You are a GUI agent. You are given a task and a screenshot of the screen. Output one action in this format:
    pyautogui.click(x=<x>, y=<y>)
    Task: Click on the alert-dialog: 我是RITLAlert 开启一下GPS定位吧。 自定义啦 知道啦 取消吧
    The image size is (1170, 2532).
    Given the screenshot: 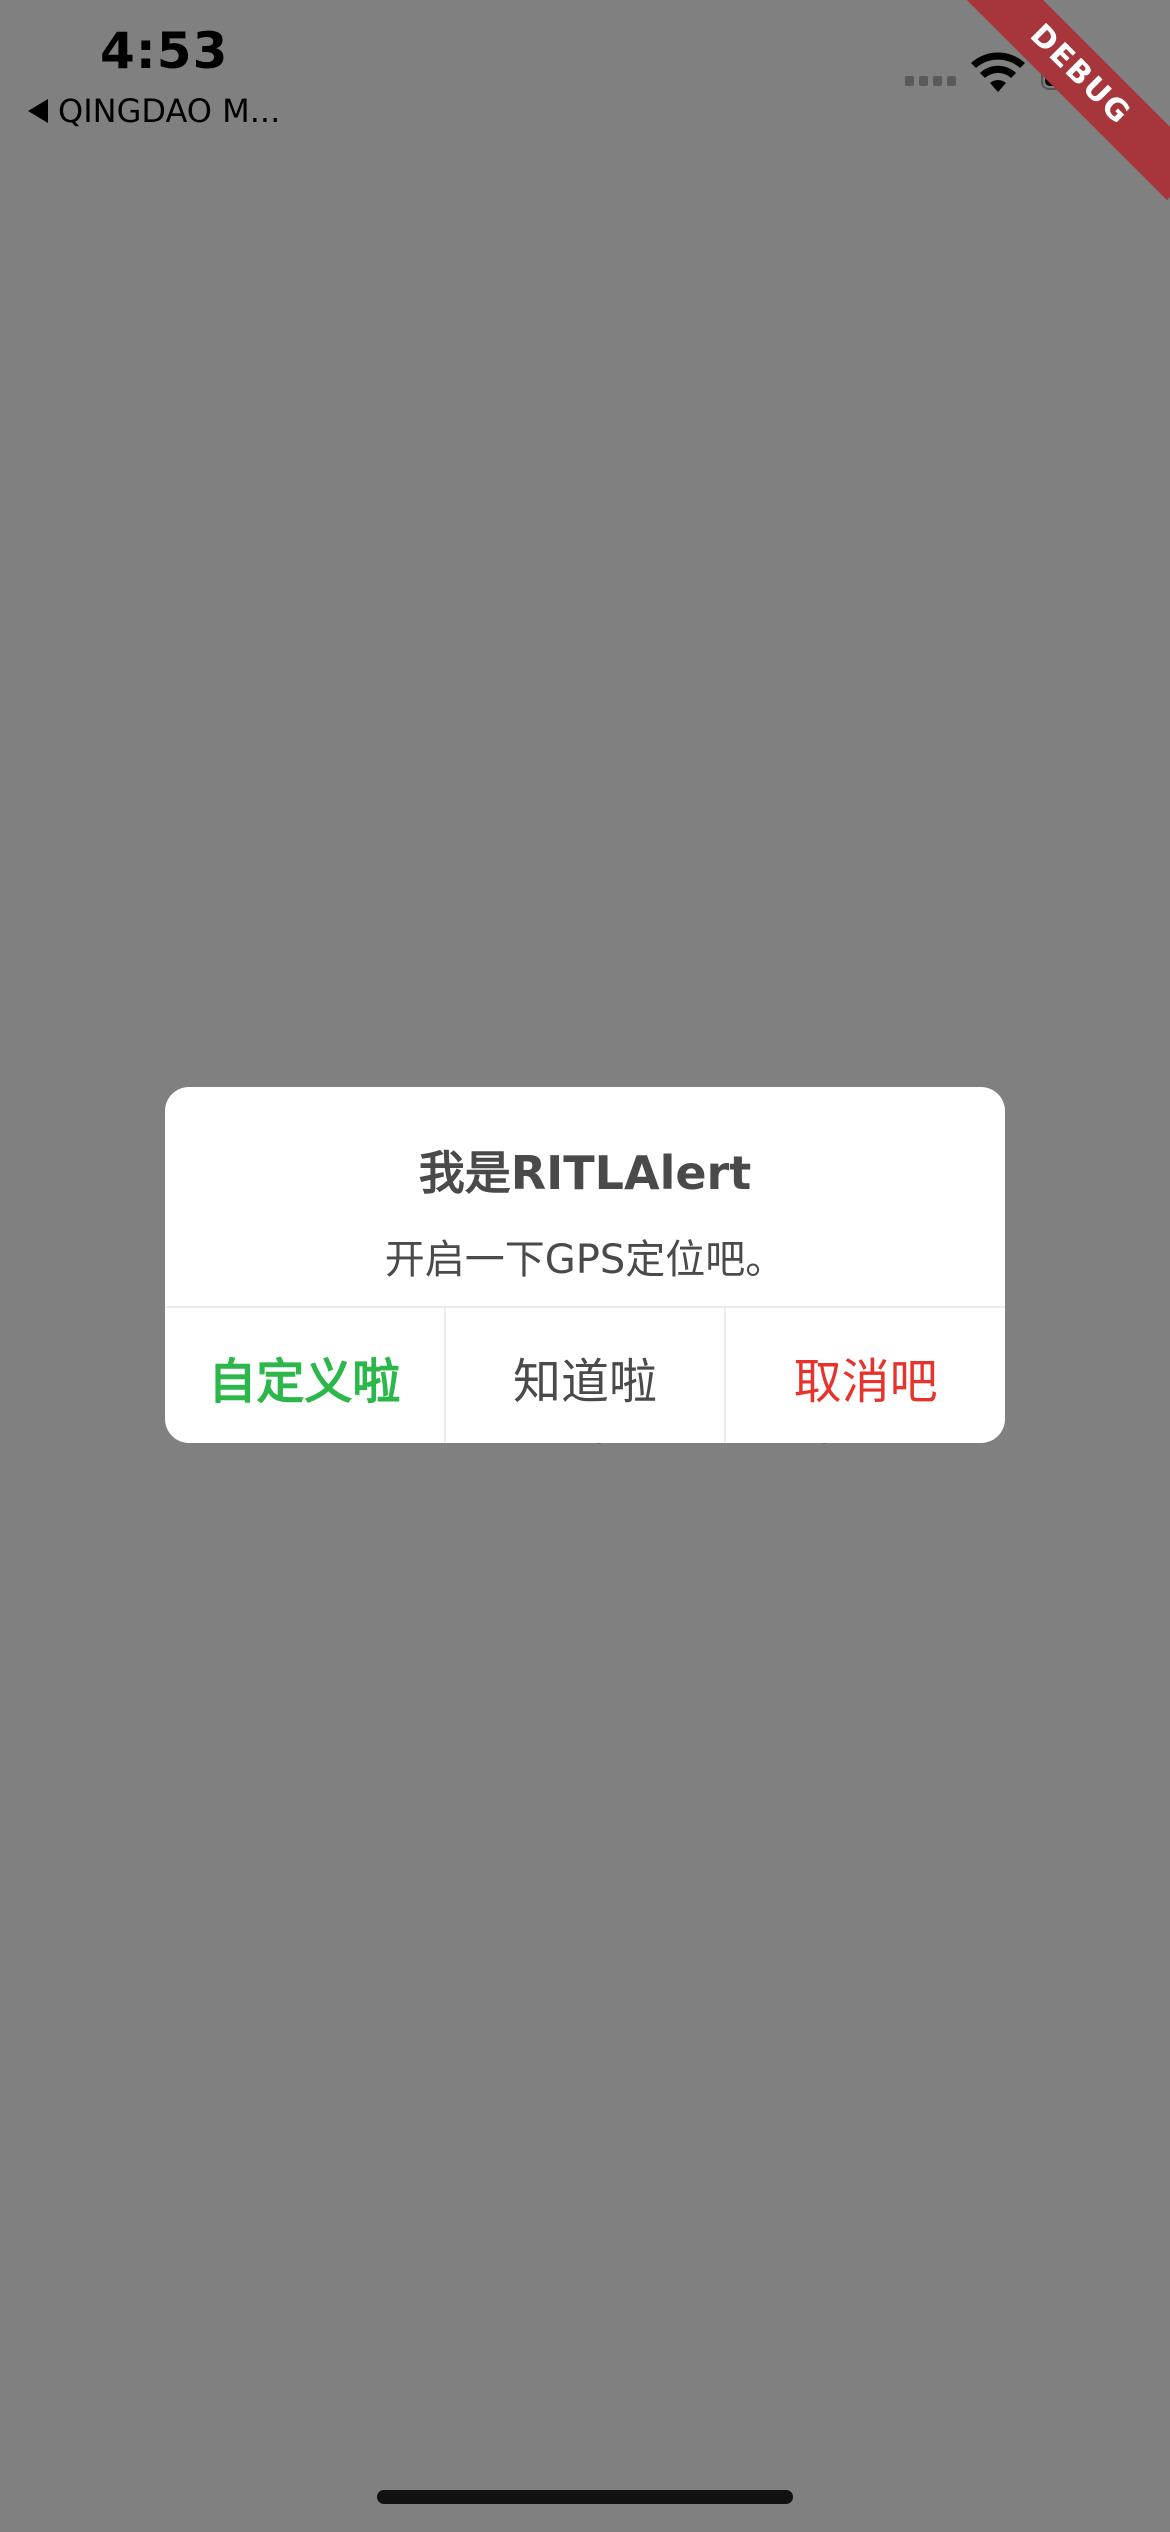 What is the action you would take?
    pyautogui.click(x=585, y=1265)
    